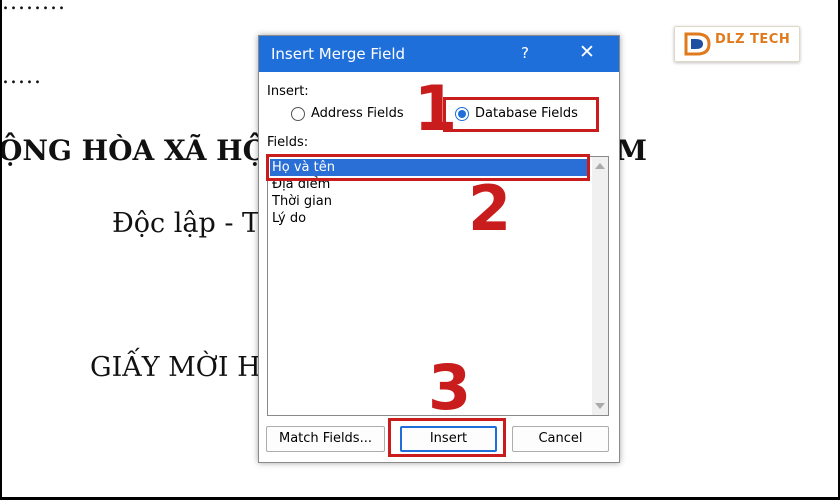 Image resolution: width=840 pixels, height=500 pixels. What do you see at coordinates (600, 286) in the screenshot?
I see `listbox-scrollbar` at bounding box center [600, 286].